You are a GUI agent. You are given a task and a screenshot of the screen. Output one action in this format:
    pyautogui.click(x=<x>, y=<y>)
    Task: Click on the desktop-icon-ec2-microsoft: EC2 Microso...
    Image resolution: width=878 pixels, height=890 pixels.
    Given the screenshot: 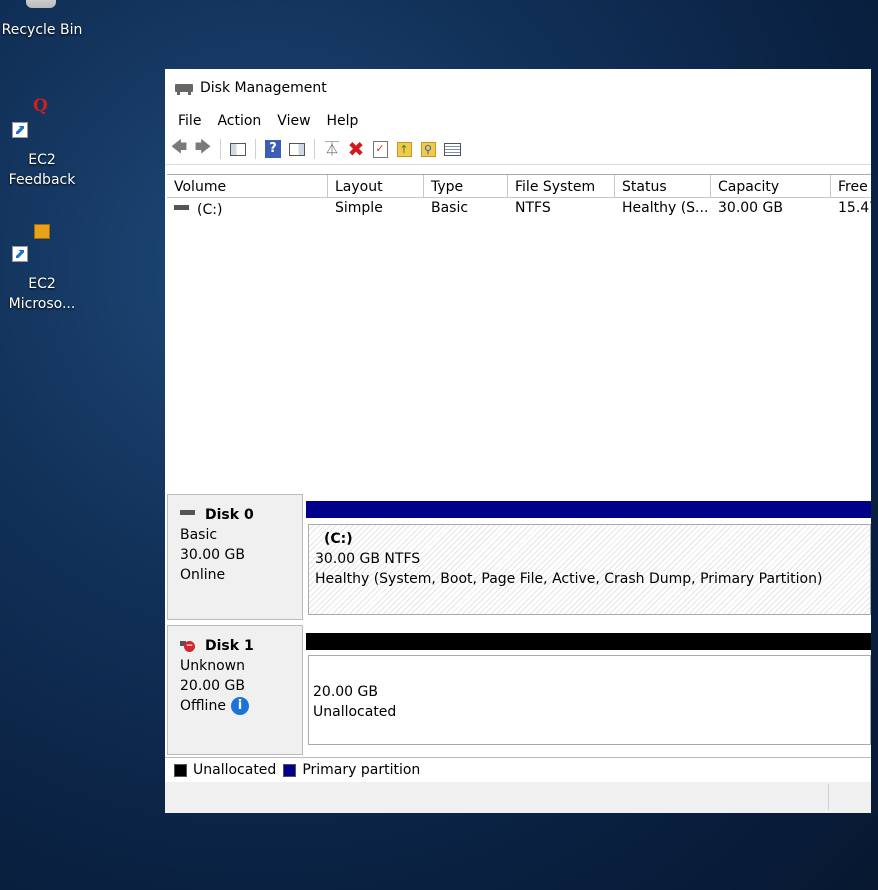 What is the action you would take?
    pyautogui.click(x=42, y=267)
    